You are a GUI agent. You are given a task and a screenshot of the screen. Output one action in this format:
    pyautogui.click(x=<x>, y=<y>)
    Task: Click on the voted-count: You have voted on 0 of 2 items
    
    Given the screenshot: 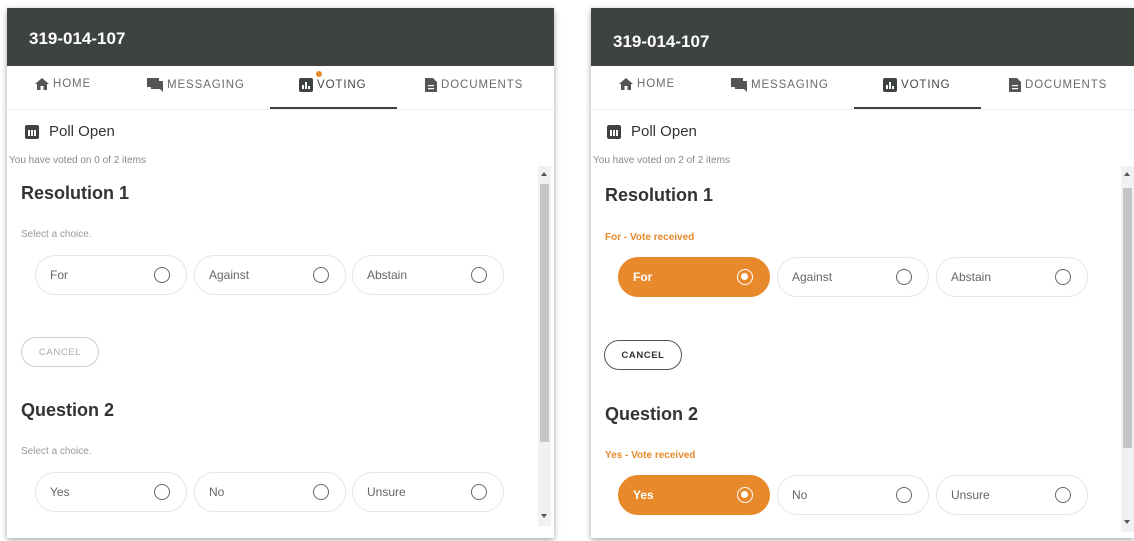 What is the action you would take?
    pyautogui.click(x=77, y=160)
    